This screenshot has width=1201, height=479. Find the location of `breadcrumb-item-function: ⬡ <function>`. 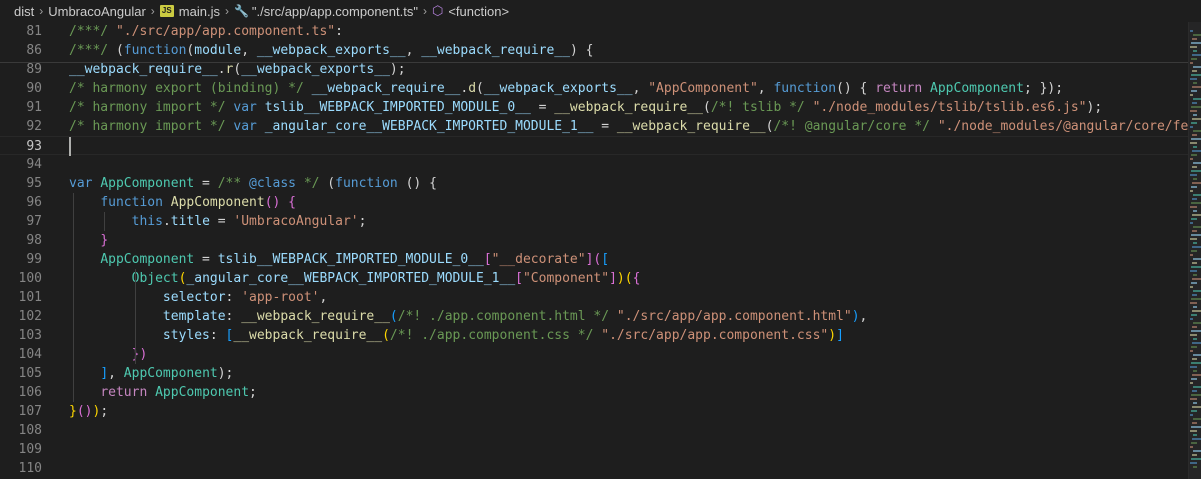

breadcrumb-item-function: ⬡ <function> is located at coordinates (470, 11).